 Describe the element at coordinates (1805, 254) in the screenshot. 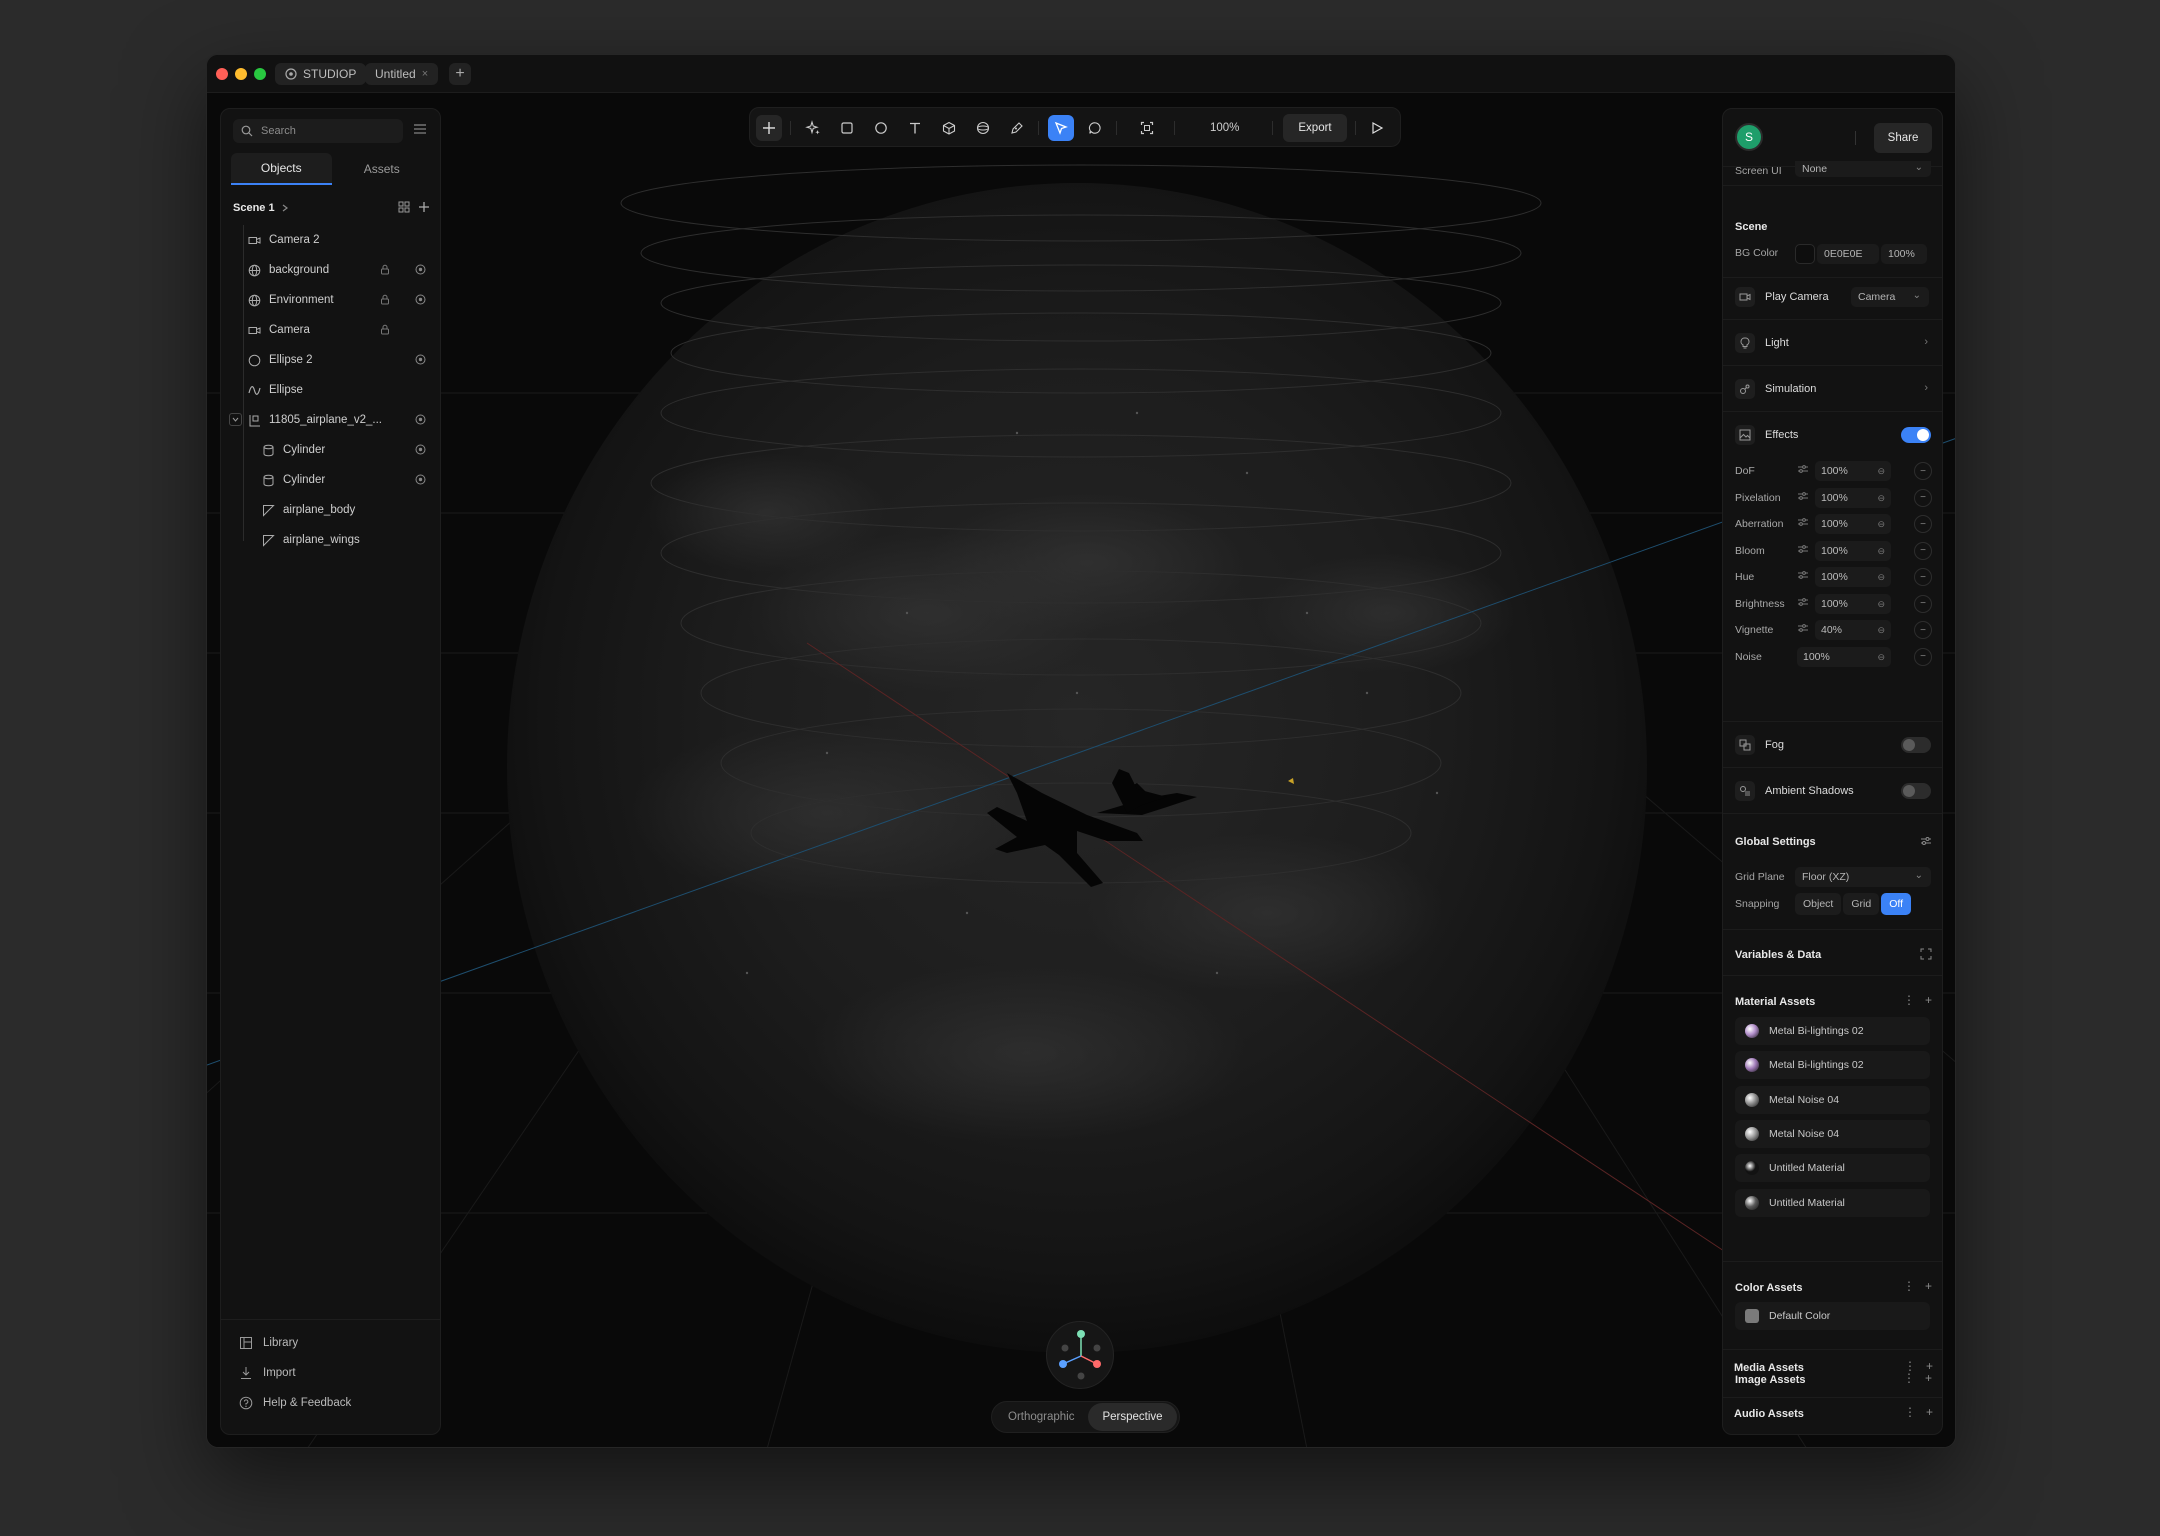

I see `bg-color-swatch` at that location.